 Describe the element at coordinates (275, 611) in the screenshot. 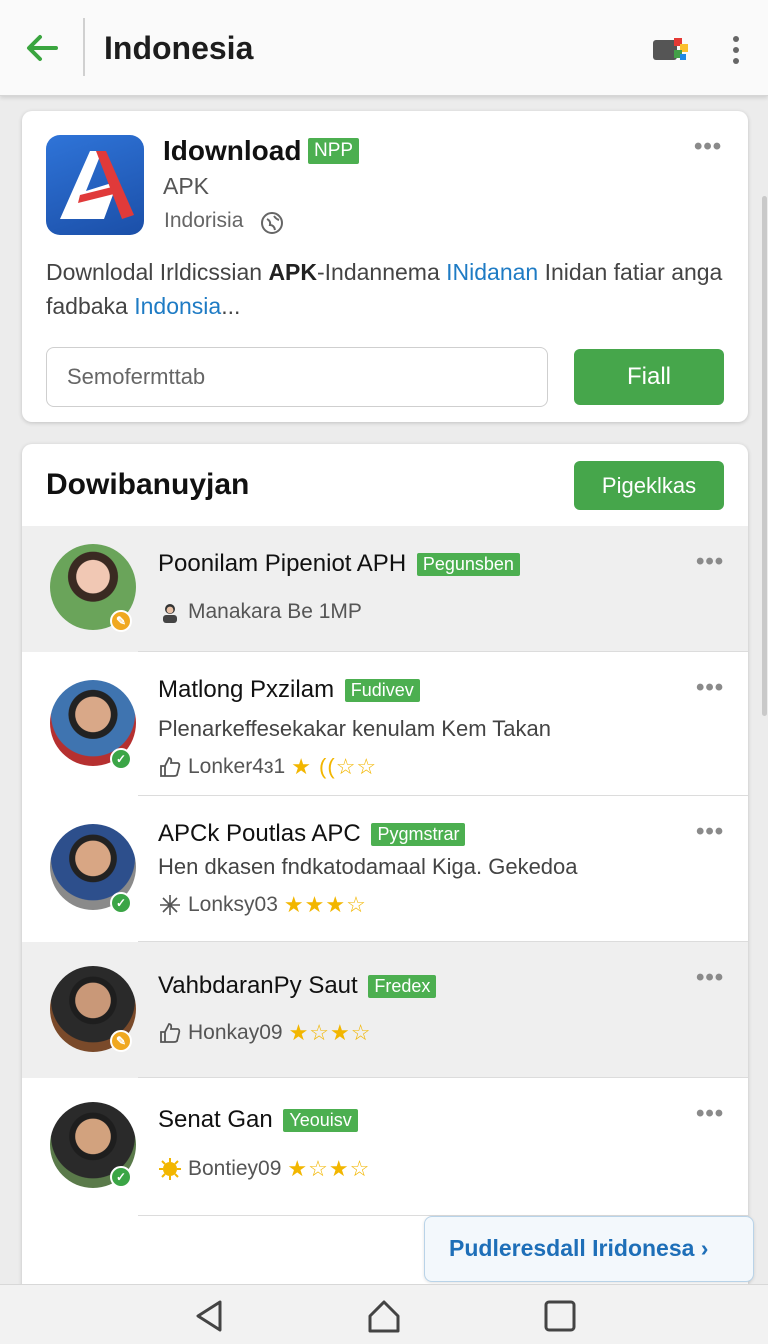

I see `item-meta-text: Manakara Be 1MP` at that location.